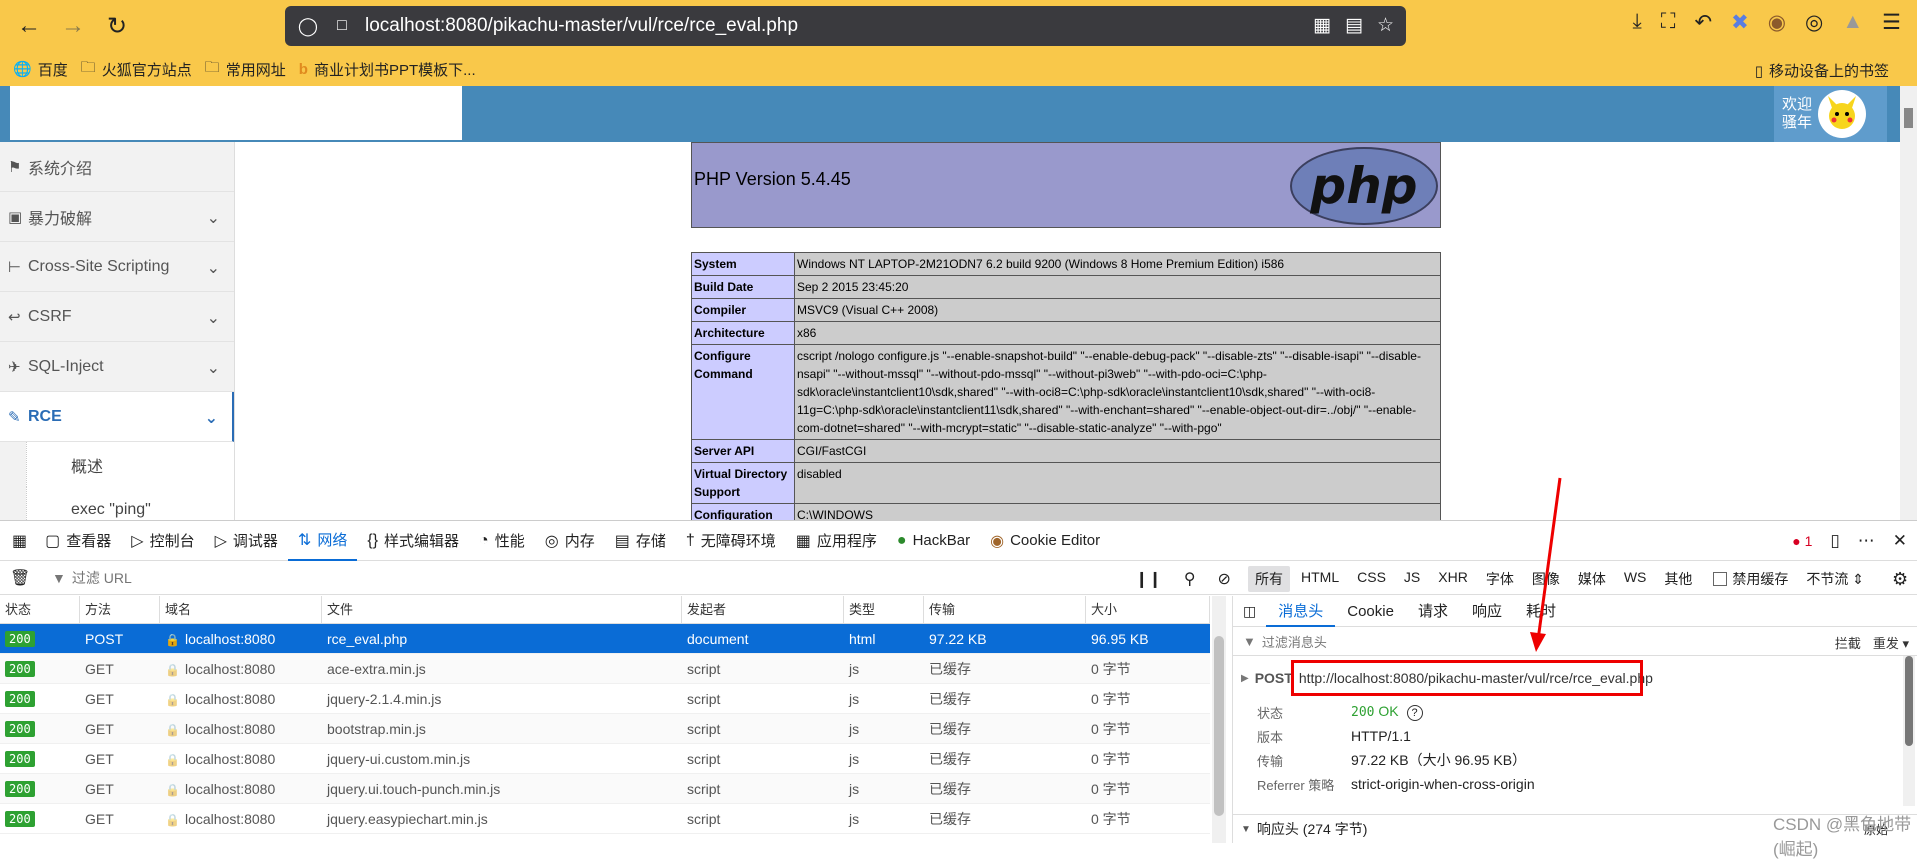 The width and height of the screenshot is (1917, 860). What do you see at coordinates (29, 26) in the screenshot?
I see `back-arrow-icon: ←` at bounding box center [29, 26].